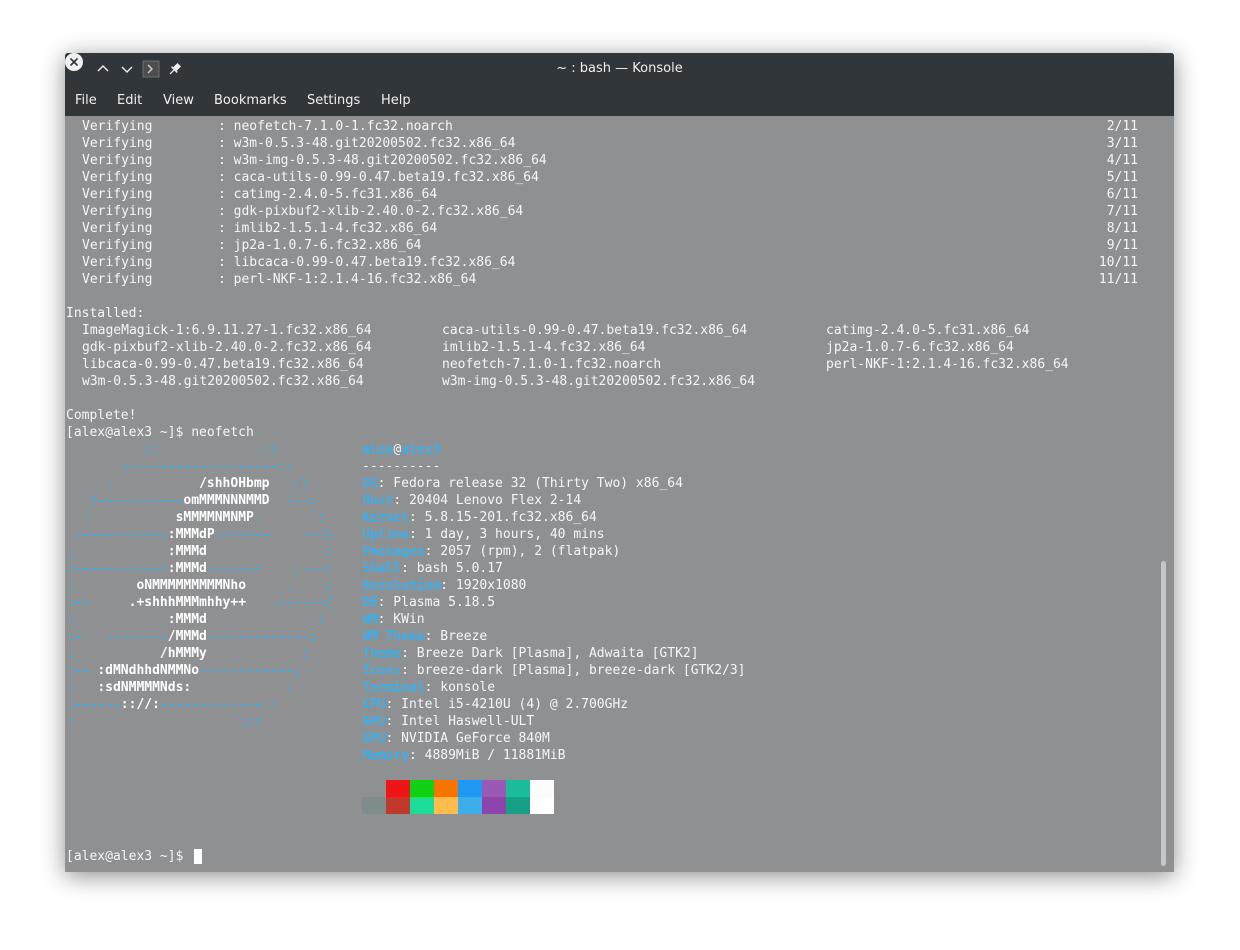  Describe the element at coordinates (125, 500) in the screenshot. I see `logo-fill: /-----------` at that location.